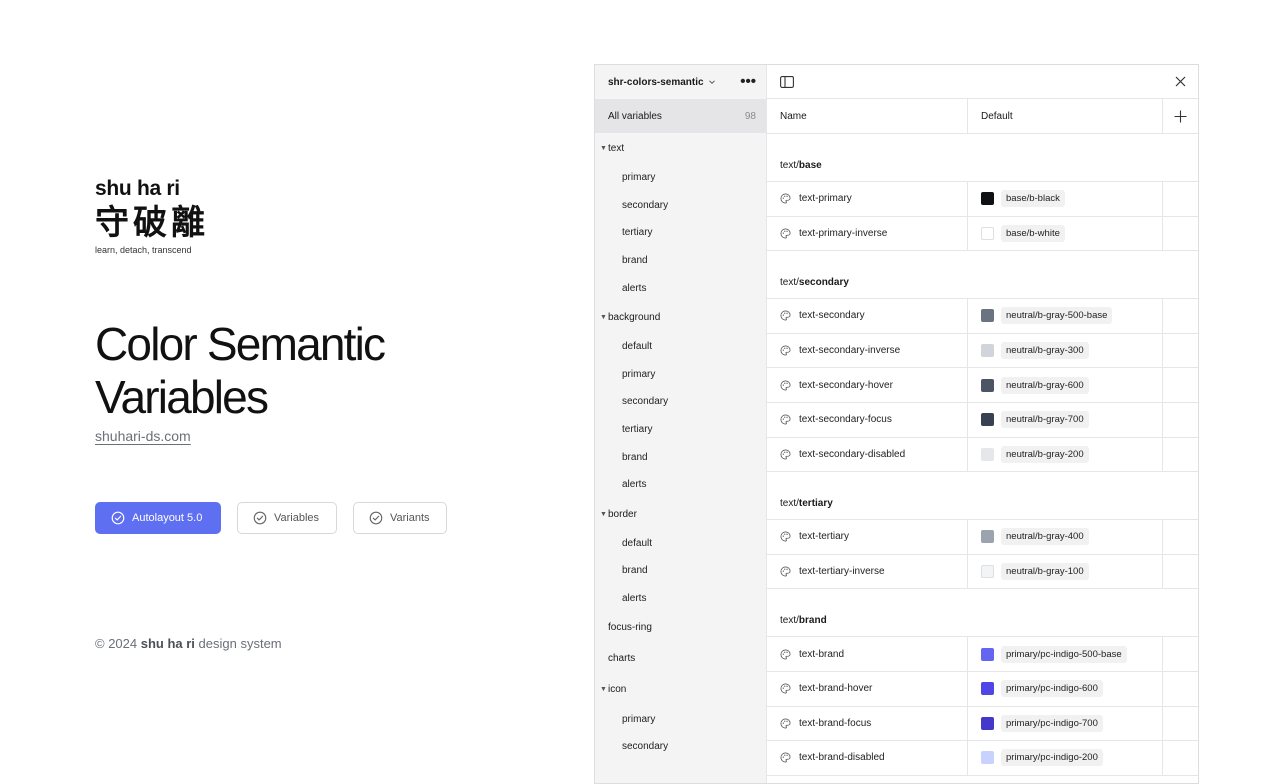 The height and width of the screenshot is (784, 1270). I want to click on variable-row: text-brand-disabled primary/pc-indigo-200, so click(982, 758).